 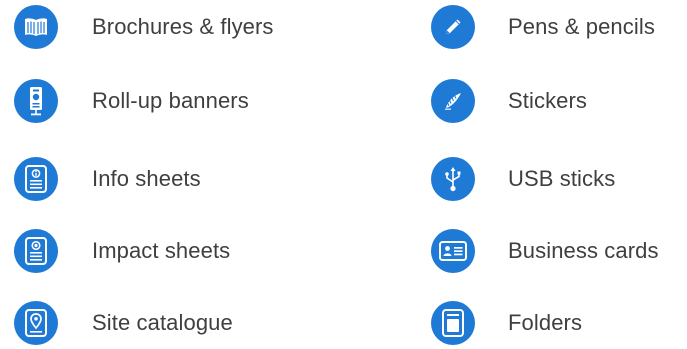 I want to click on list-item-info-sheets: Info sheets, so click(x=107, y=179).